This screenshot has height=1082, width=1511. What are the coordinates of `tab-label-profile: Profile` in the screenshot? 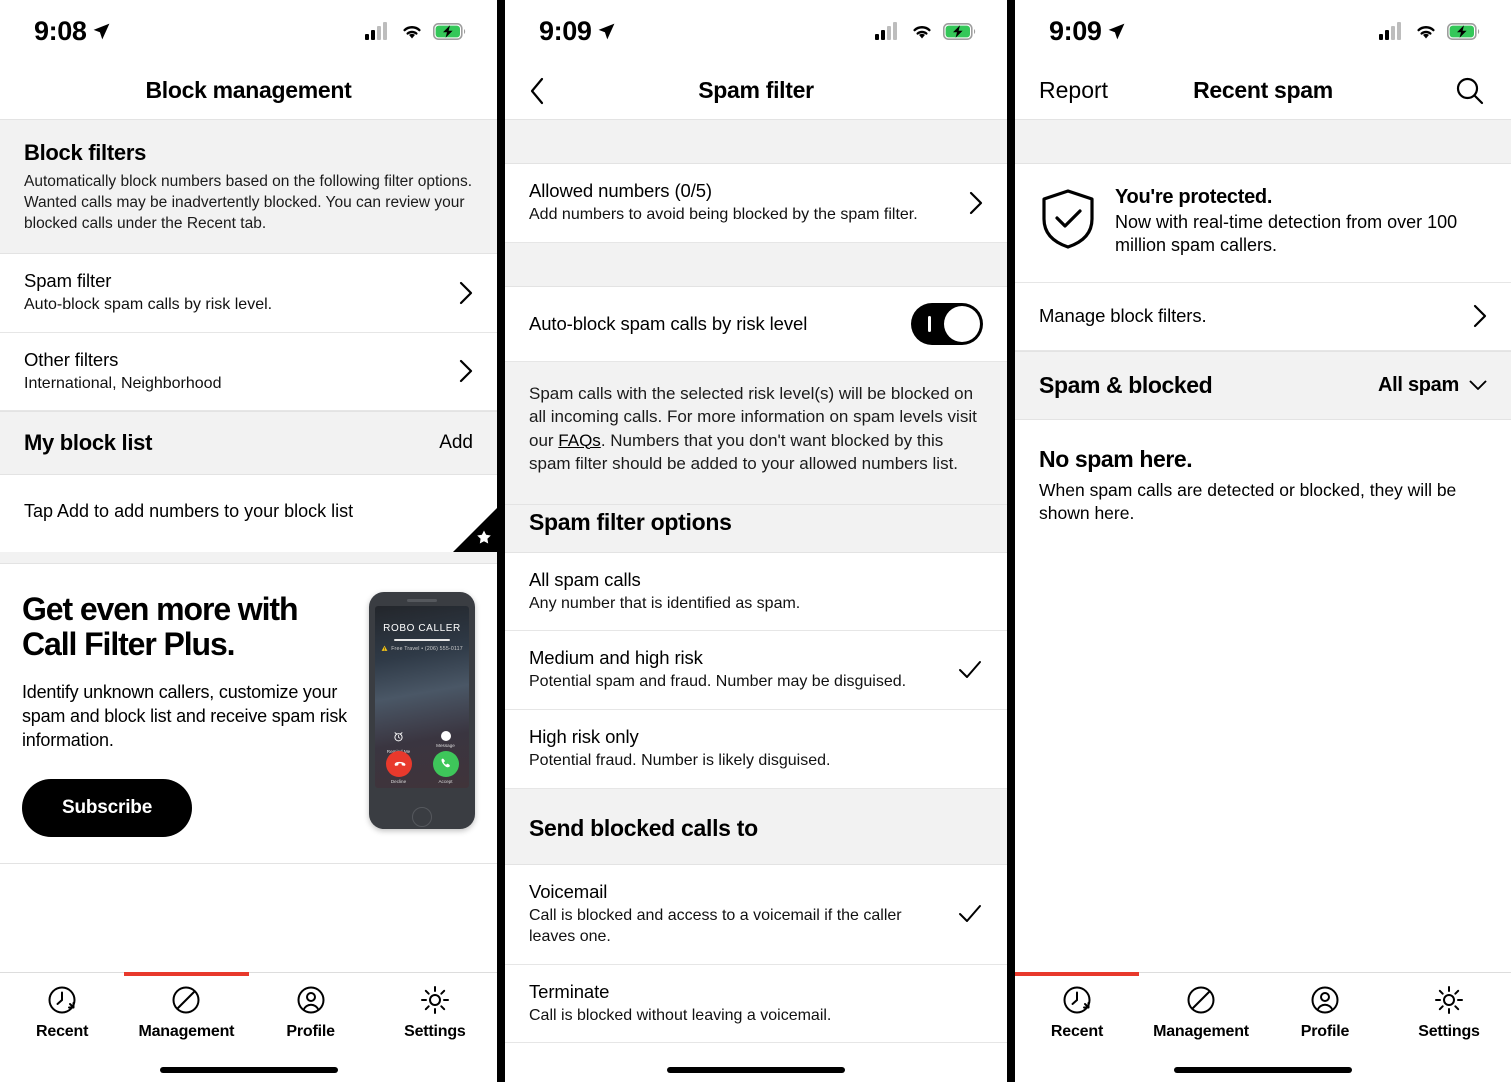 It's located at (310, 1031).